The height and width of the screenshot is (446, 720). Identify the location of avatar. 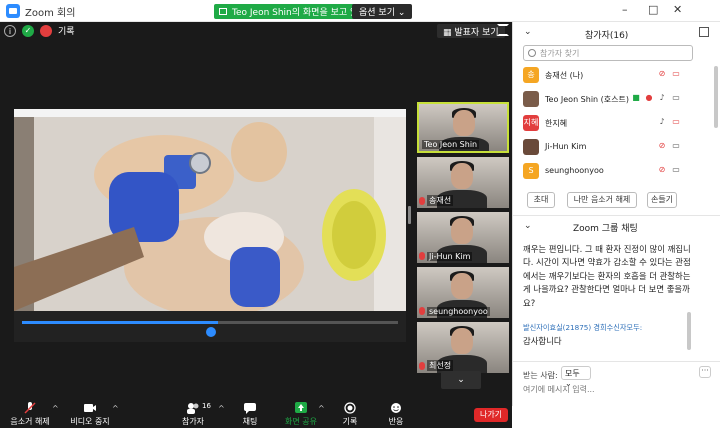
(531, 147).